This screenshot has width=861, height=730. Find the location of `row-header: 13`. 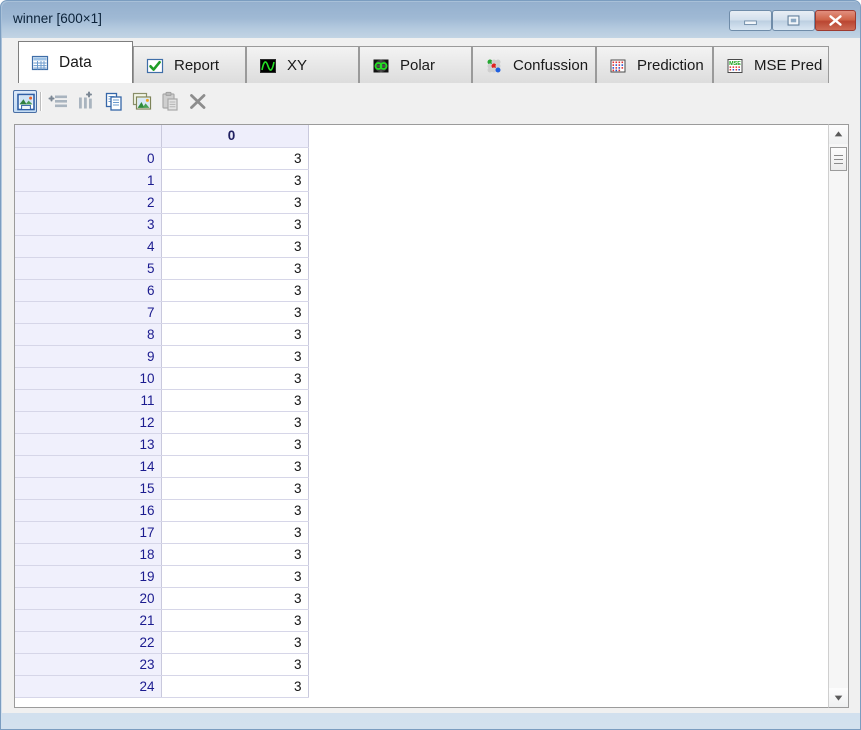

row-header: 13 is located at coordinates (88, 444).